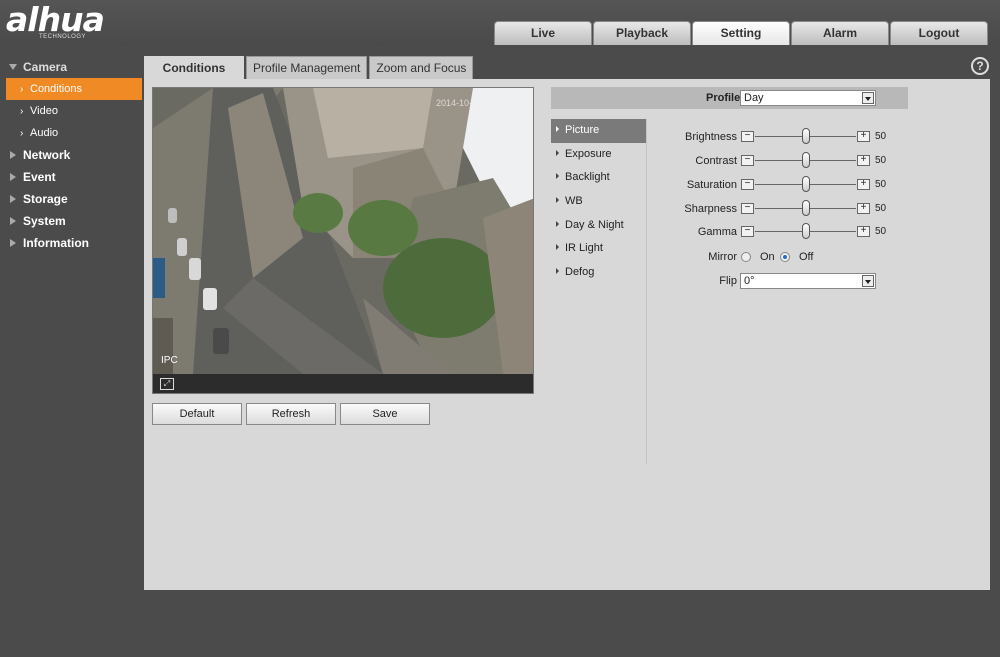 This screenshot has height=657, width=1000. I want to click on sidebar-item-label: Conditions, so click(56, 89).